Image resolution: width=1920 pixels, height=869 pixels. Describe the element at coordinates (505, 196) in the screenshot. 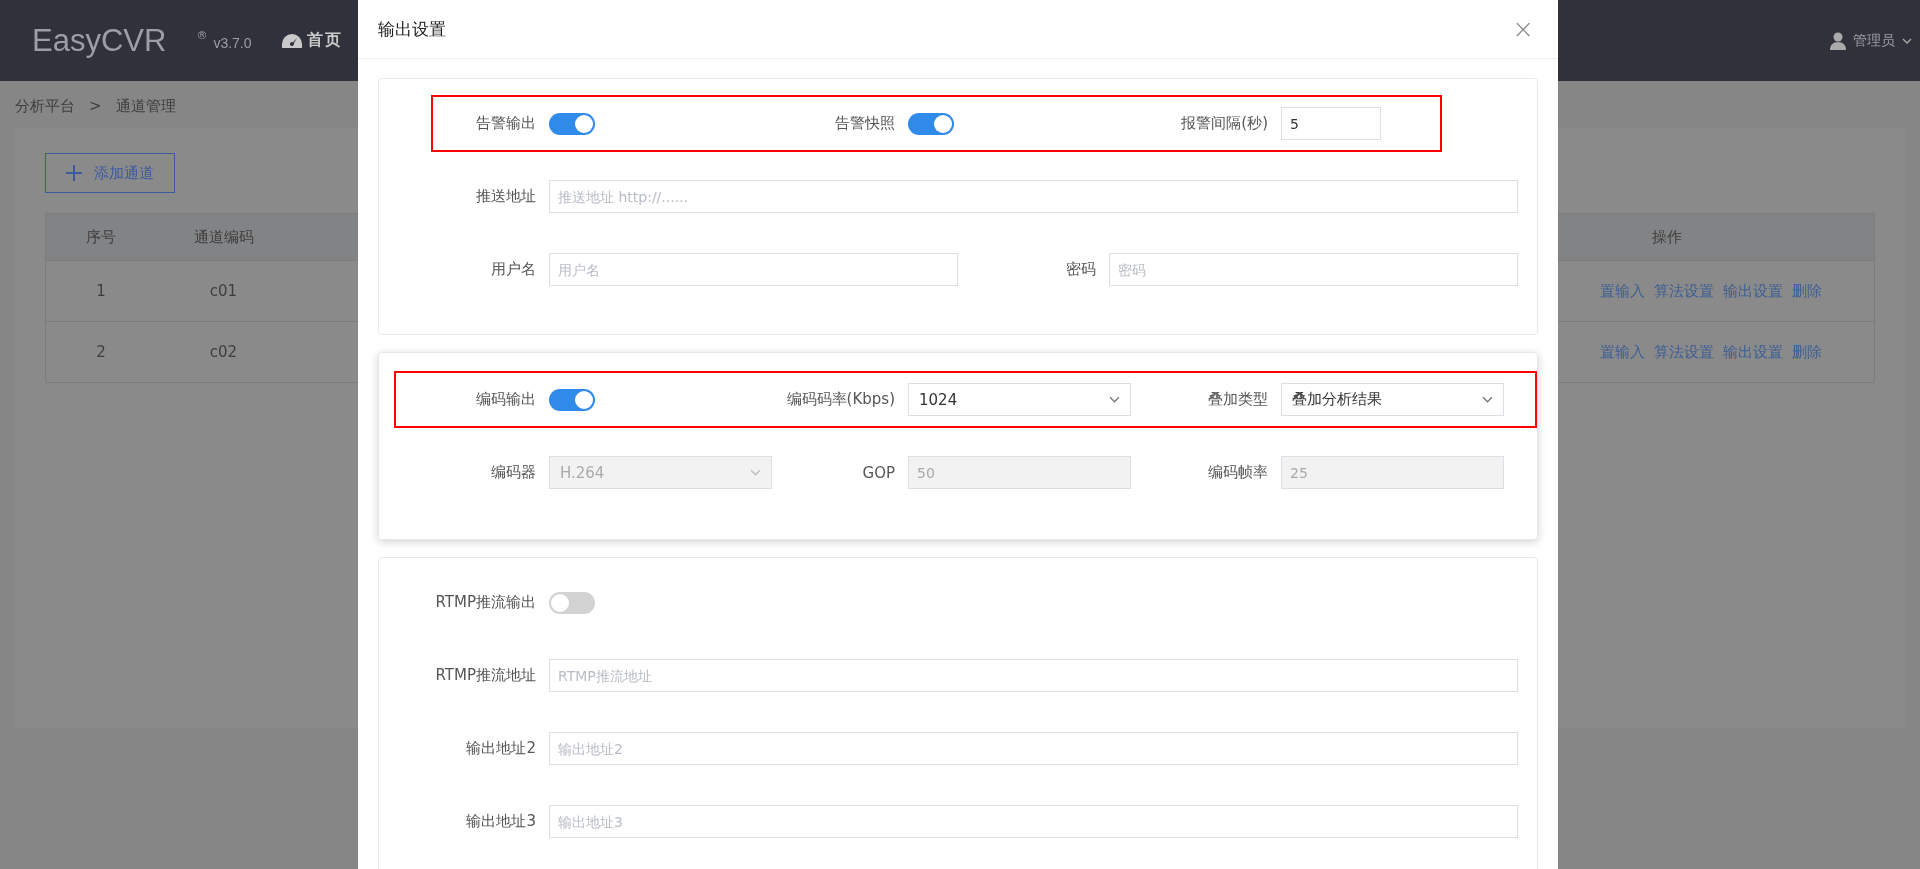

I see `field-label: 推送地址` at that location.